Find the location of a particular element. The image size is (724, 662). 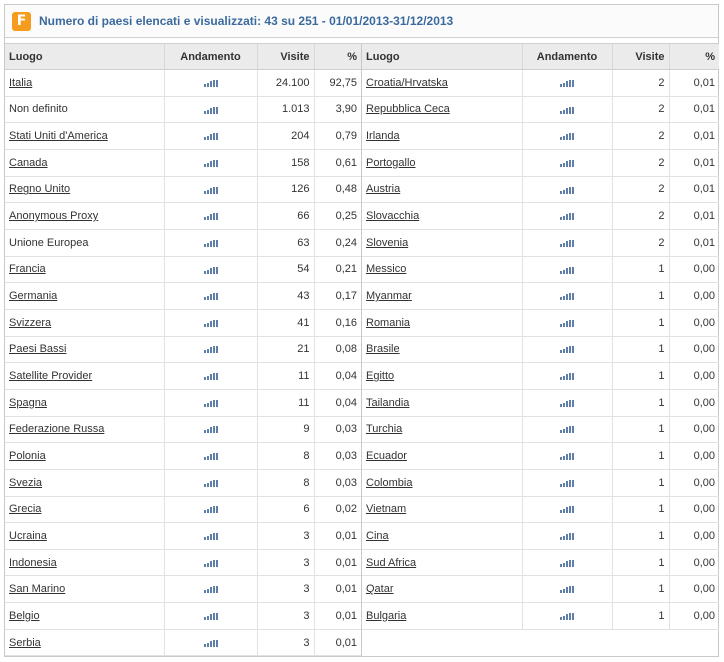

country-link: Indonesia is located at coordinates (33, 563).